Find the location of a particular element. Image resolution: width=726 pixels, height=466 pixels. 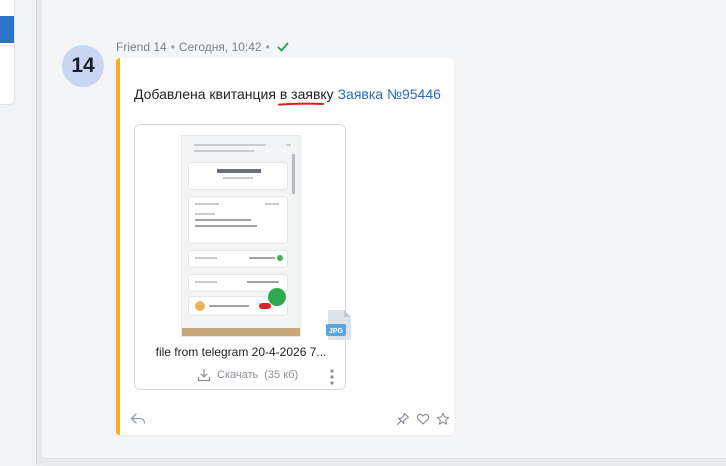

panel-divider is located at coordinates (7, 45).